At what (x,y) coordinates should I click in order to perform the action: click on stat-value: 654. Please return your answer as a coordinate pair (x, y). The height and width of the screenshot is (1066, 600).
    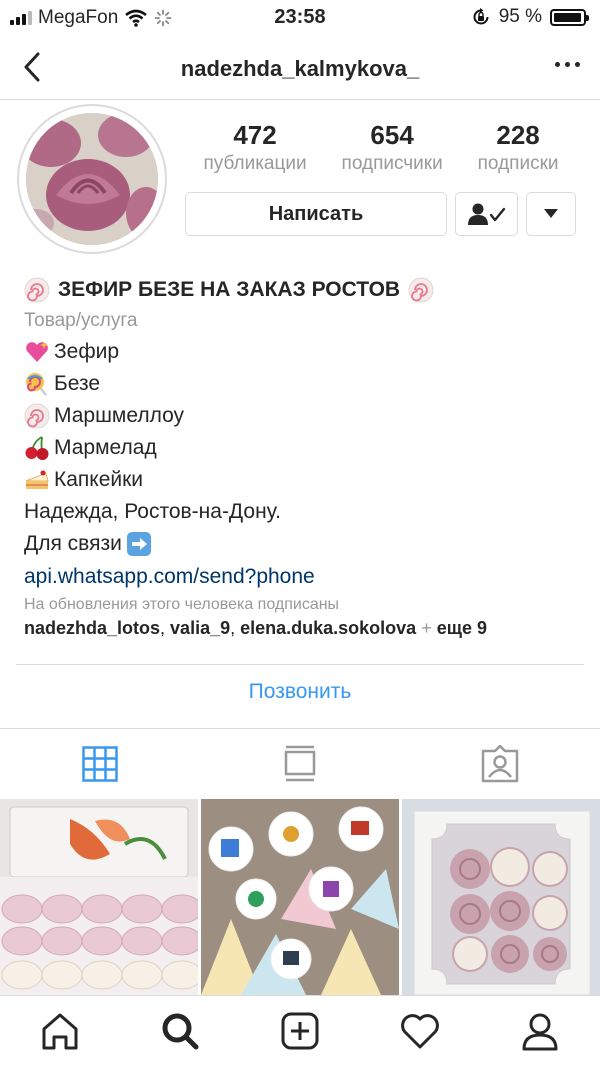
    Looking at the image, I should click on (392, 135).